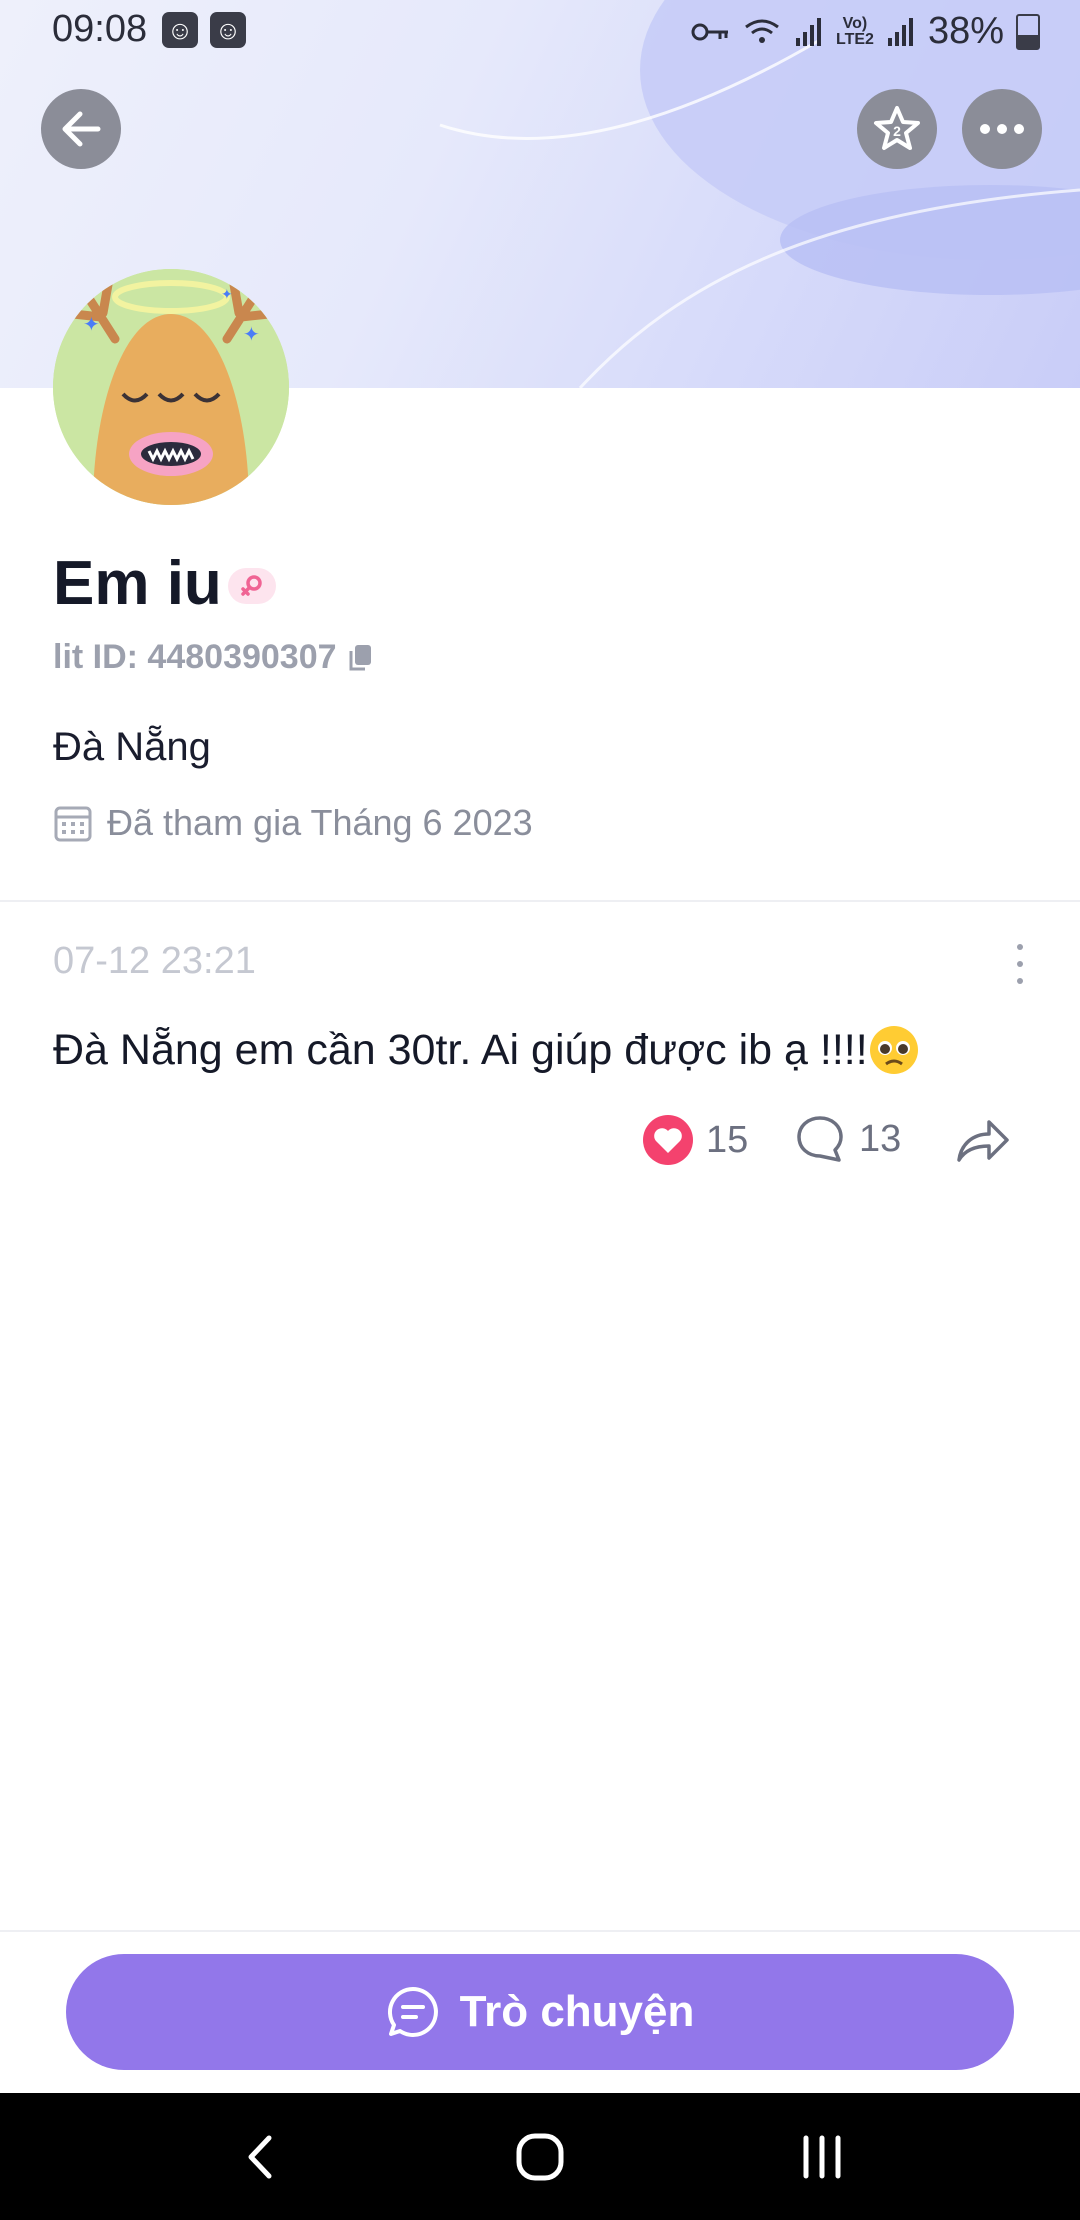  Describe the element at coordinates (727, 1139) in the screenshot. I see `like-count: 15` at that location.